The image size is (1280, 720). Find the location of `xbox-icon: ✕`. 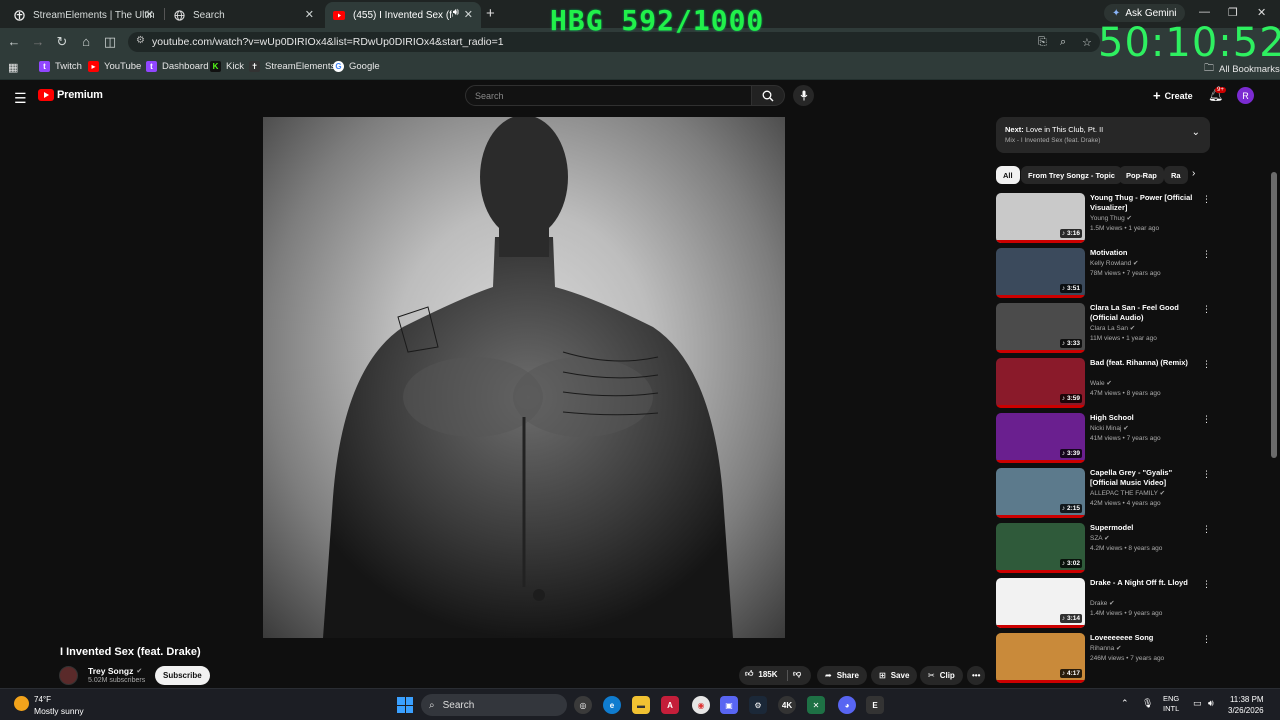

xbox-icon: ✕ is located at coordinates (816, 705).